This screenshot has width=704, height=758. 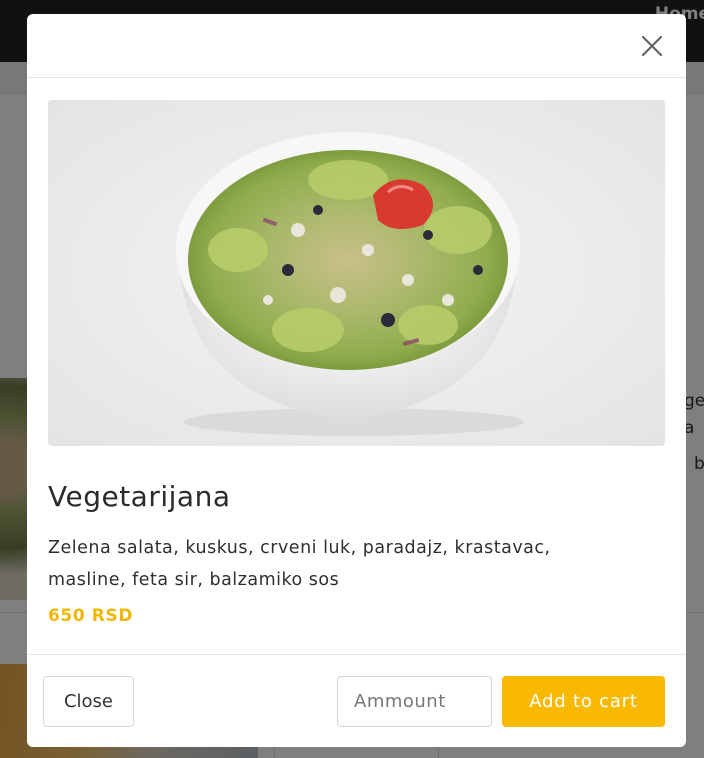 I want to click on close-button: Close, so click(x=88, y=701).